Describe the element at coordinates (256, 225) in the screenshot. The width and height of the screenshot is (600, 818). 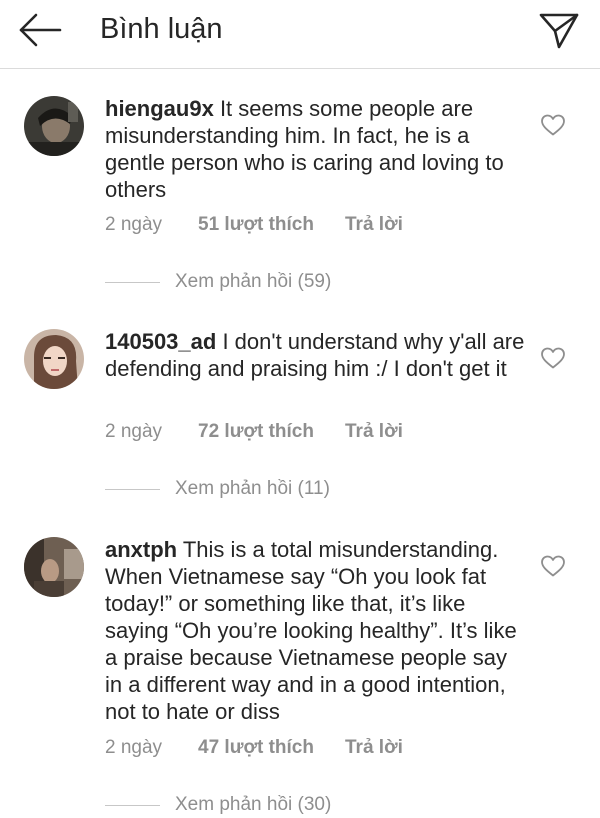
I see `comment-likes: 51 lượt thích` at that location.